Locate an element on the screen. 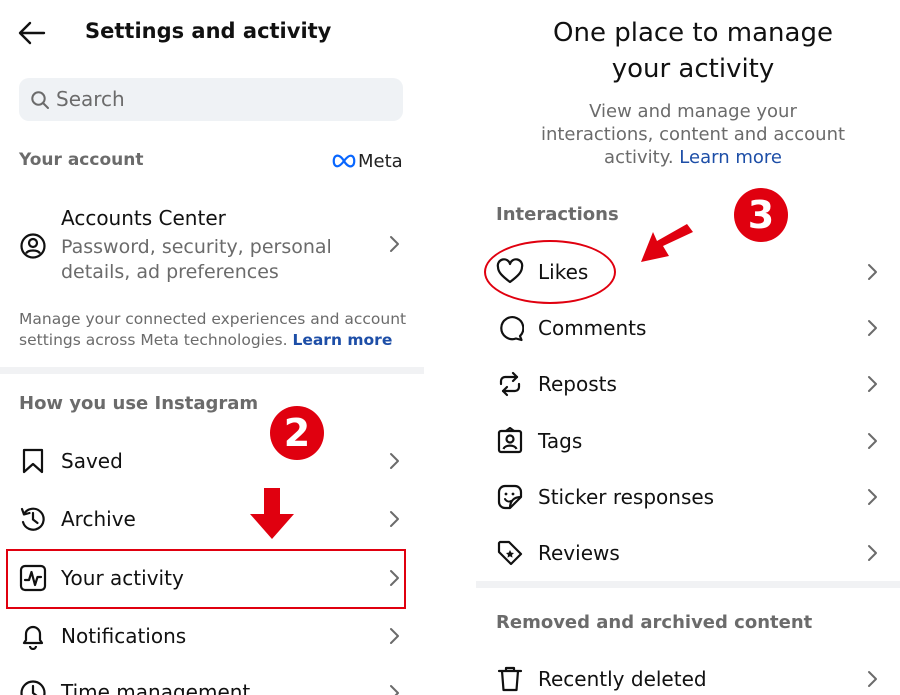 The width and height of the screenshot is (900, 695). activity-item-label: Reviews is located at coordinates (579, 553).